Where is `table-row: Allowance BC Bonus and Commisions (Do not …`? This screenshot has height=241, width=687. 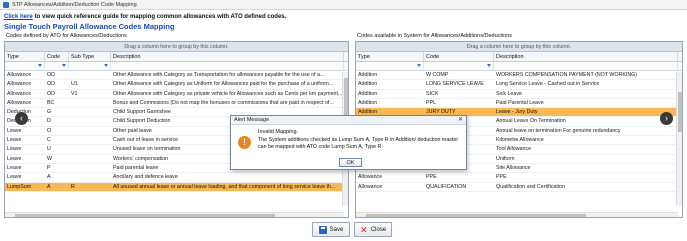 table-row: Allowance BC Bonus and Commisions (Do not … is located at coordinates (176, 104).